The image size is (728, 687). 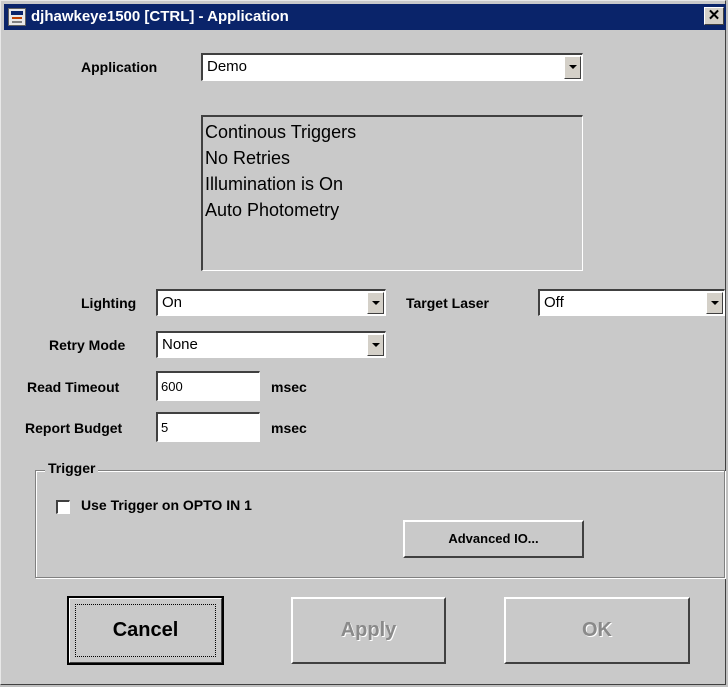 I want to click on summary-line: Auto Photometry, so click(x=272, y=210).